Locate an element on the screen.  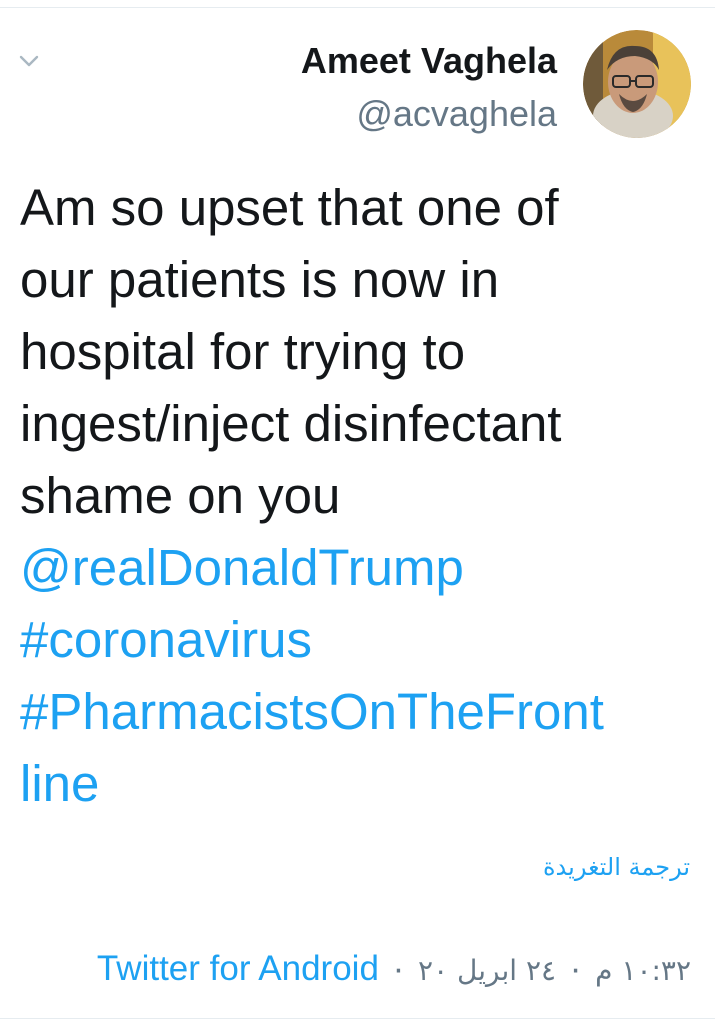
tweet-text-line: Am so upset that one of is located at coordinates (289, 207).